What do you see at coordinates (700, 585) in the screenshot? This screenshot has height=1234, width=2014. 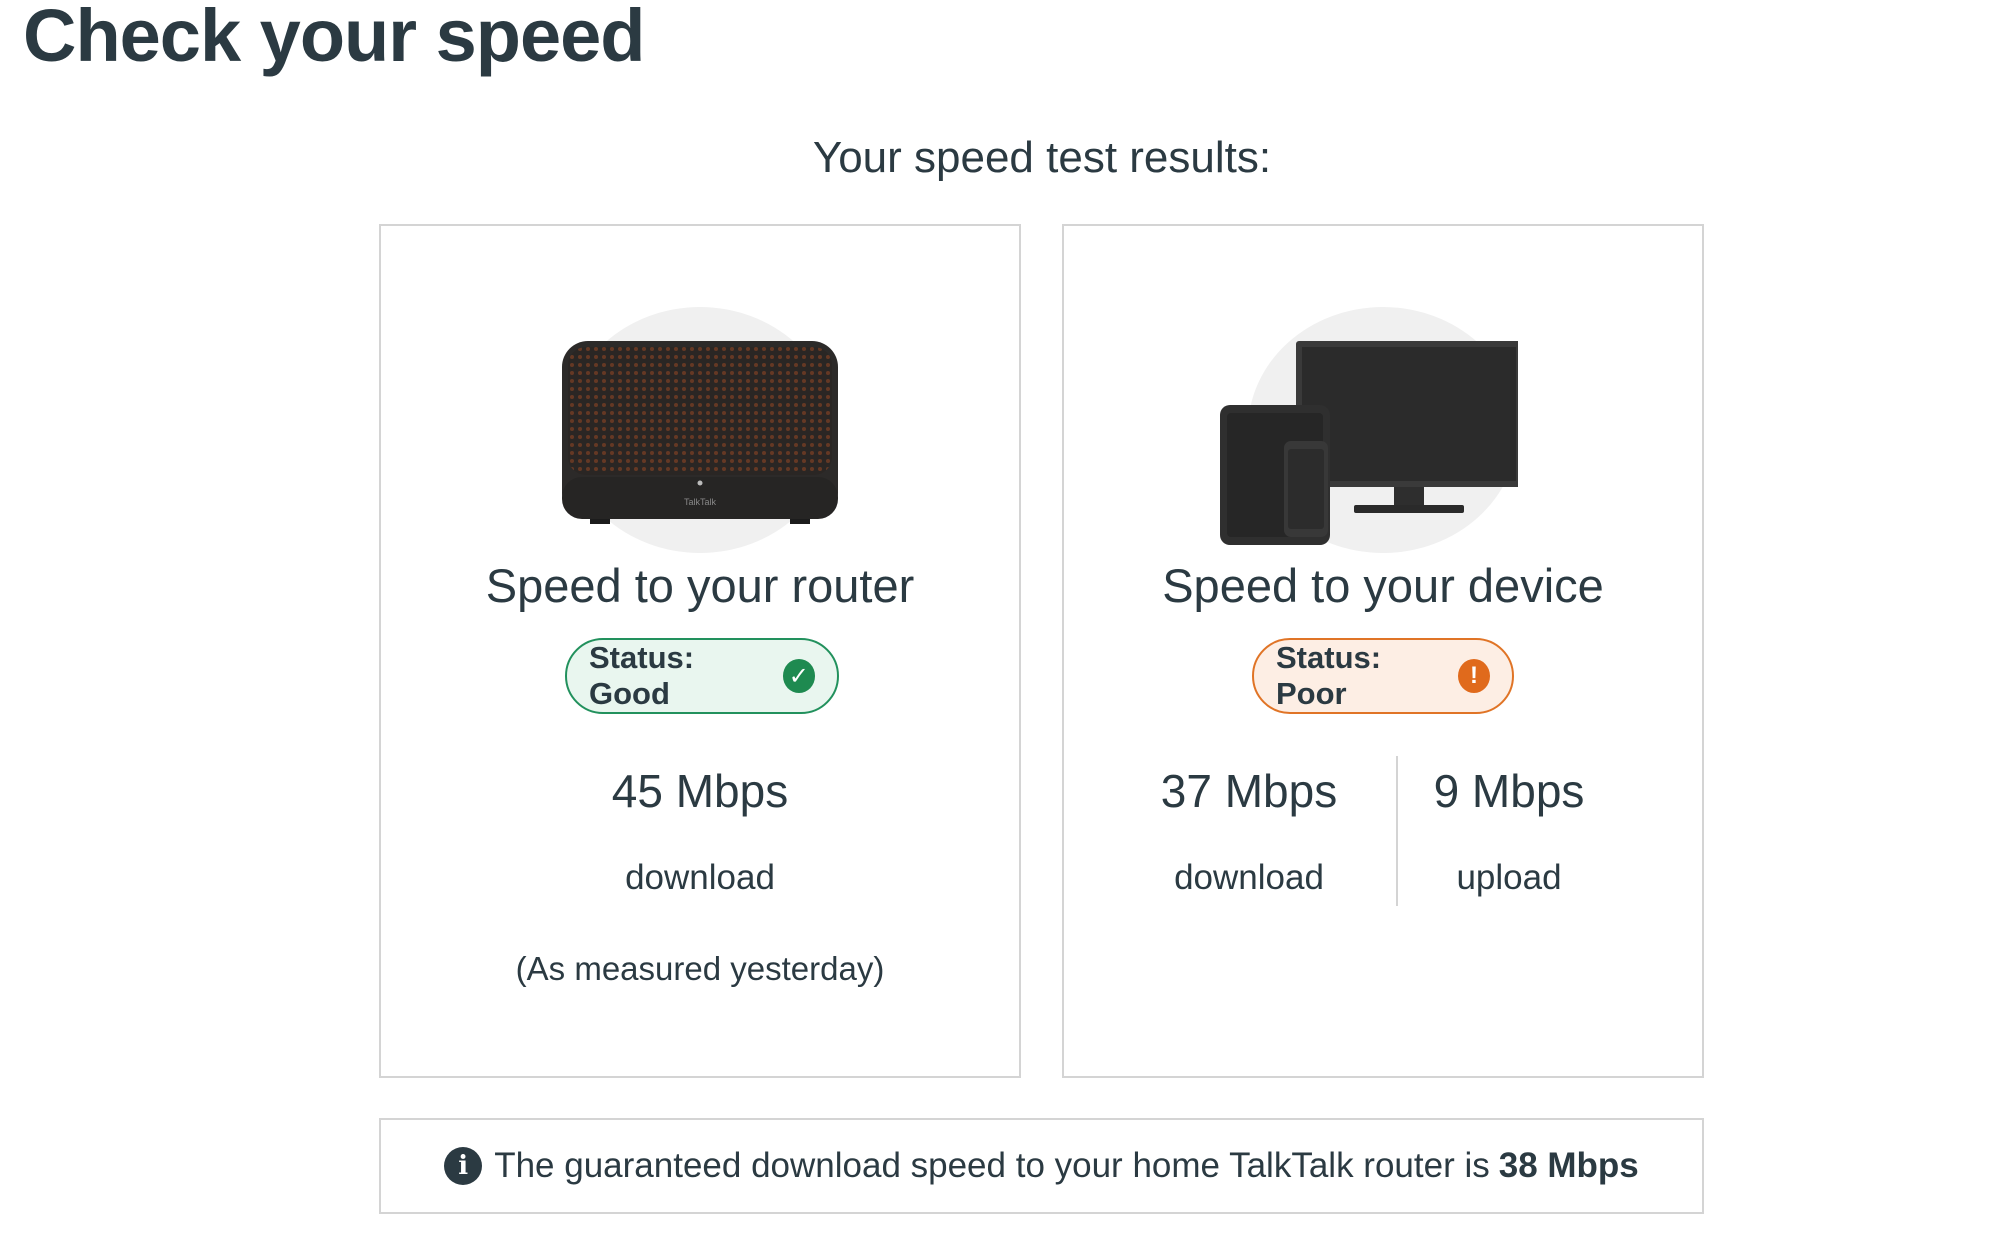 I see `router-card-title: Speed to your router` at bounding box center [700, 585].